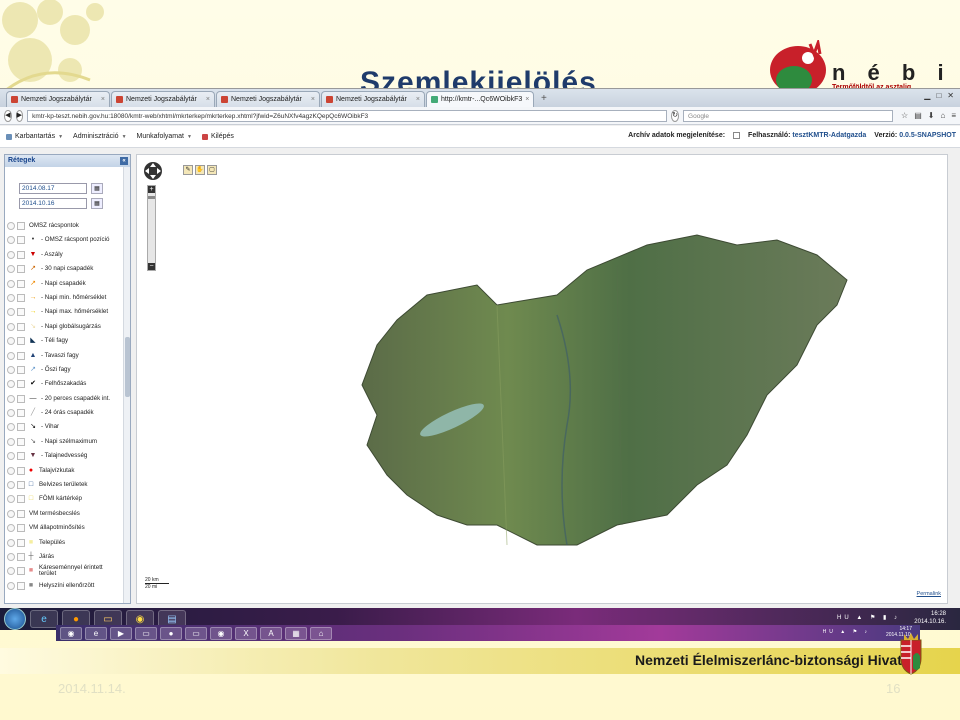  Describe the element at coordinates (64, 514) in the screenshot. I see `layer-row: VM termésbecslés` at that location.